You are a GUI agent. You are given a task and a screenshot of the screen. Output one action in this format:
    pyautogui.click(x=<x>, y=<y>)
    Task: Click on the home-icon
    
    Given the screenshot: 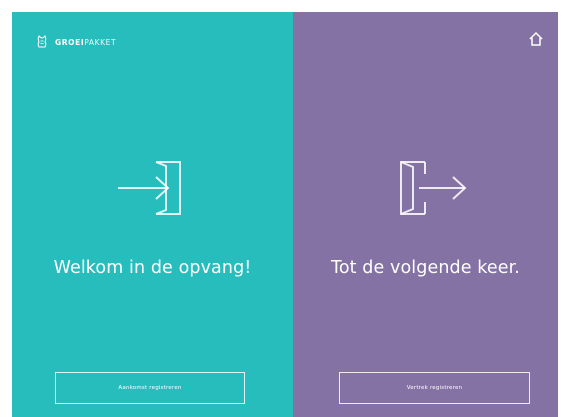 What is the action you would take?
    pyautogui.click(x=536, y=39)
    